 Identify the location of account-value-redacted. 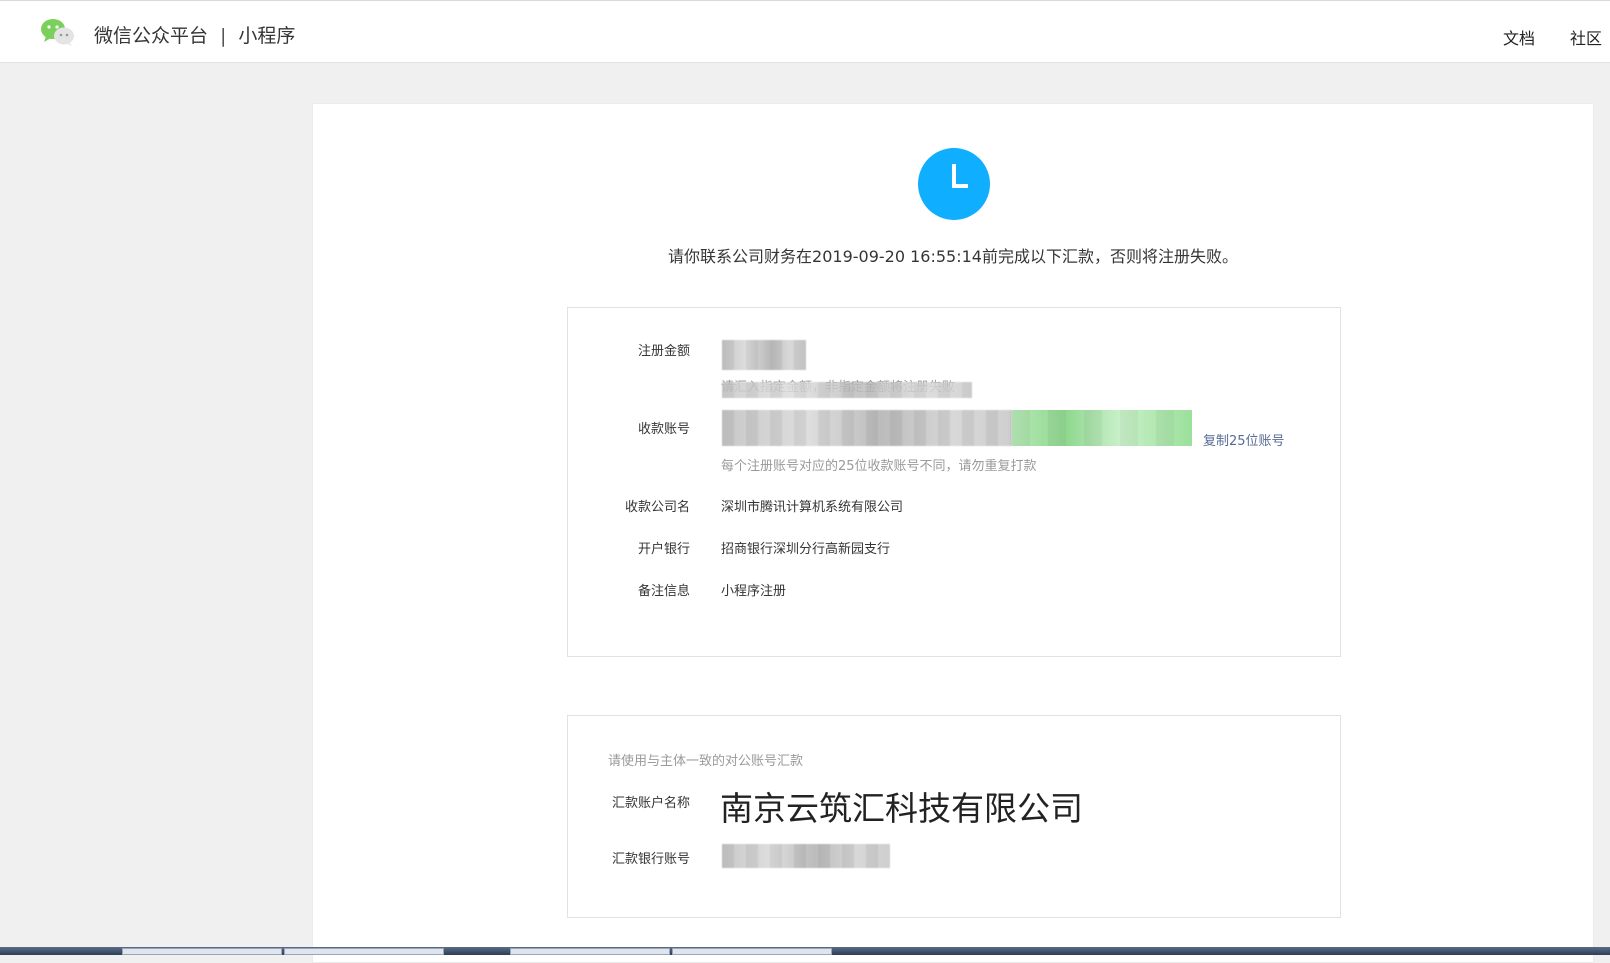
(867, 428).